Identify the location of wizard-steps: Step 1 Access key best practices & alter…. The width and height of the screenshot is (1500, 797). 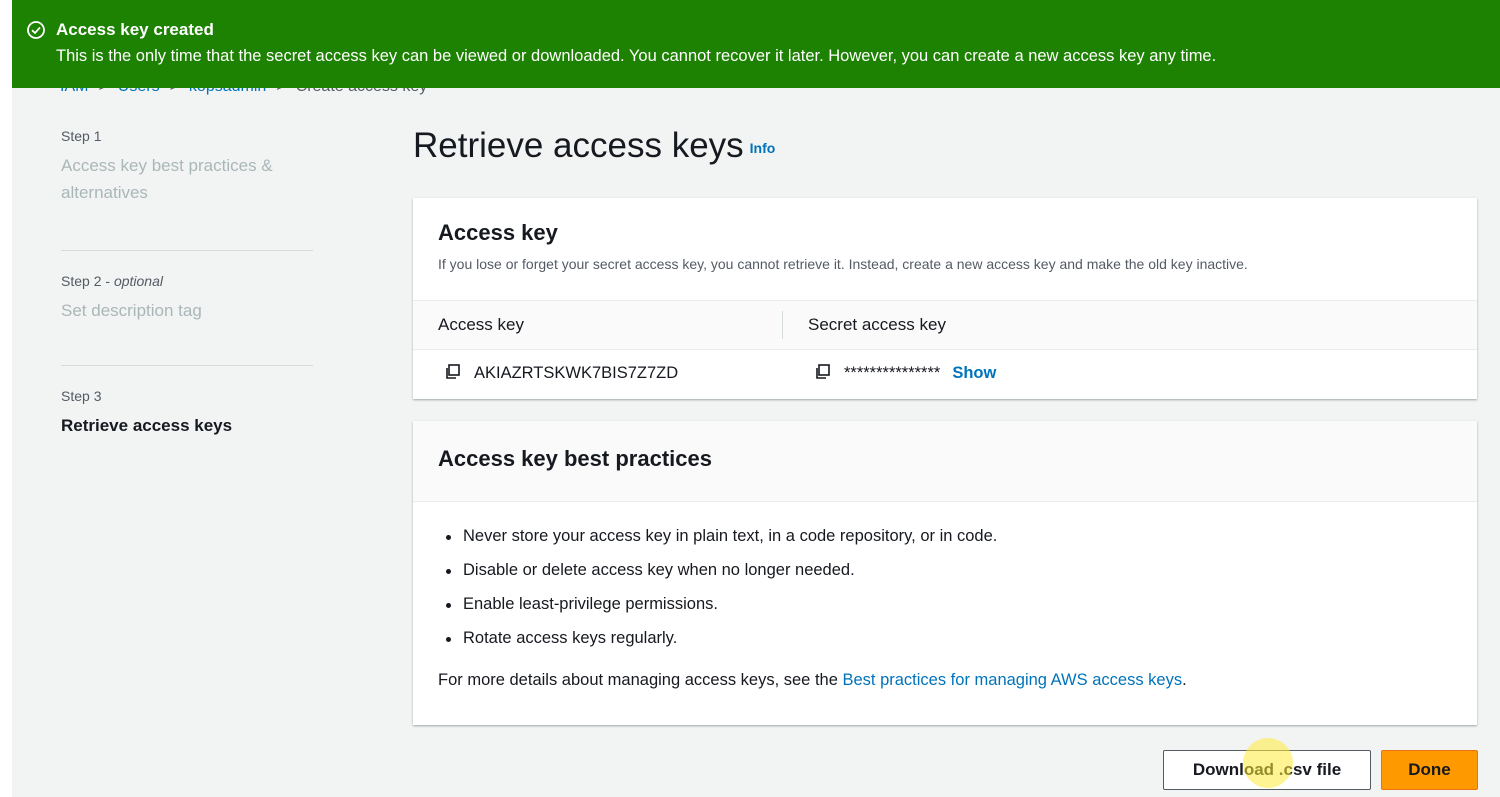
(187, 283).